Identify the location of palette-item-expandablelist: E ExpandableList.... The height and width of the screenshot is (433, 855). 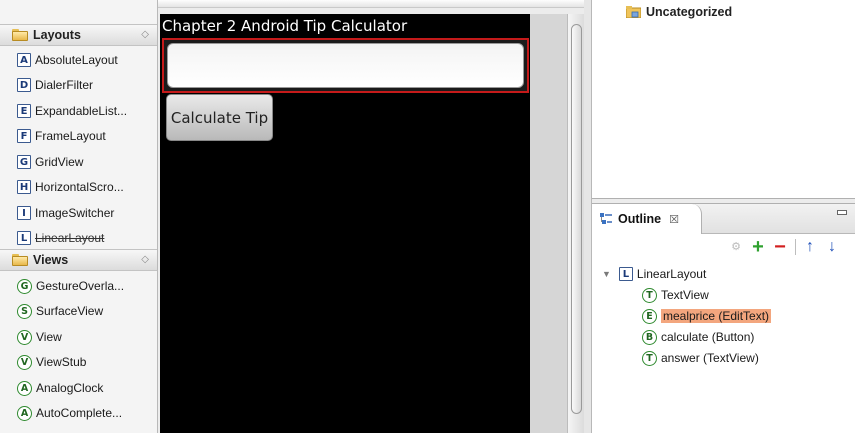
(72, 111).